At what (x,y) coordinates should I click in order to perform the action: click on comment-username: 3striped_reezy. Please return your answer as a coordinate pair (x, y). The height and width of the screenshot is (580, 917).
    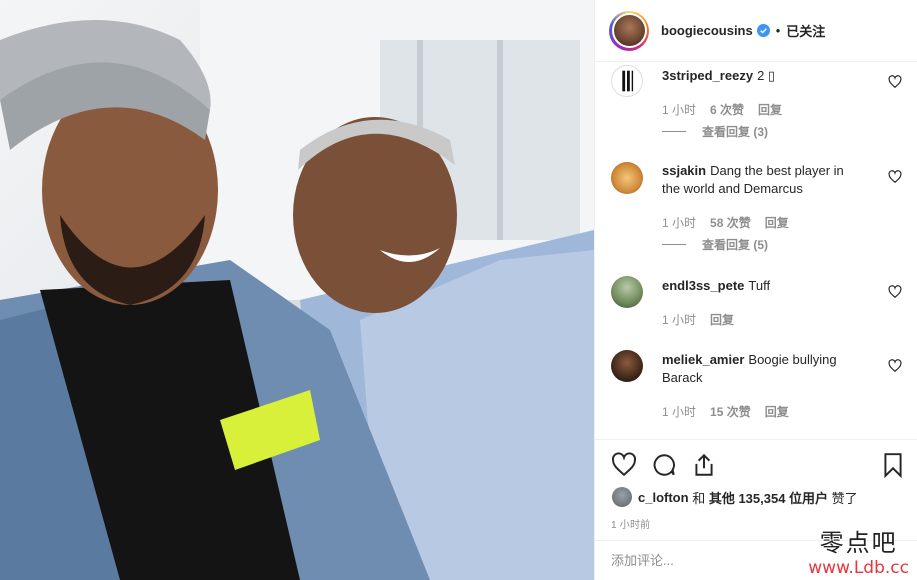
    Looking at the image, I should click on (707, 75).